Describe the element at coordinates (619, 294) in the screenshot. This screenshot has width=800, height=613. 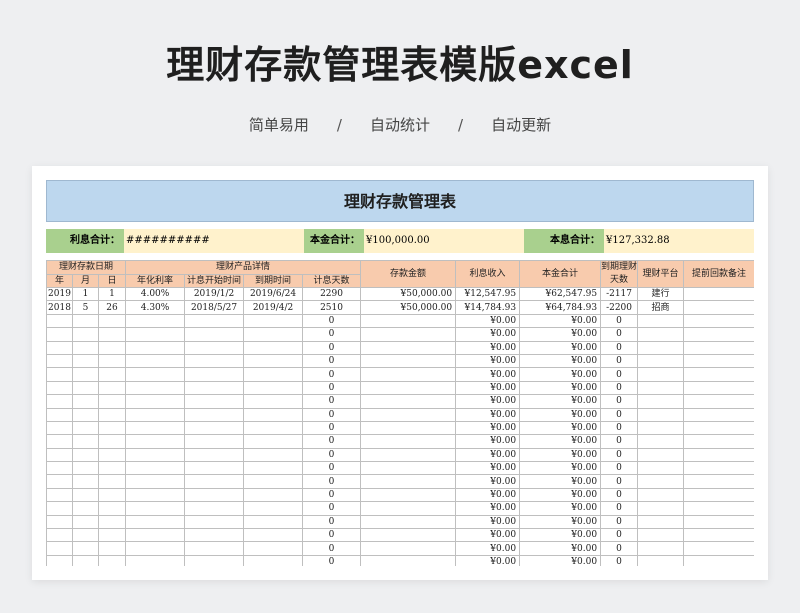
I see `cell-remaining-days: -2117` at that location.